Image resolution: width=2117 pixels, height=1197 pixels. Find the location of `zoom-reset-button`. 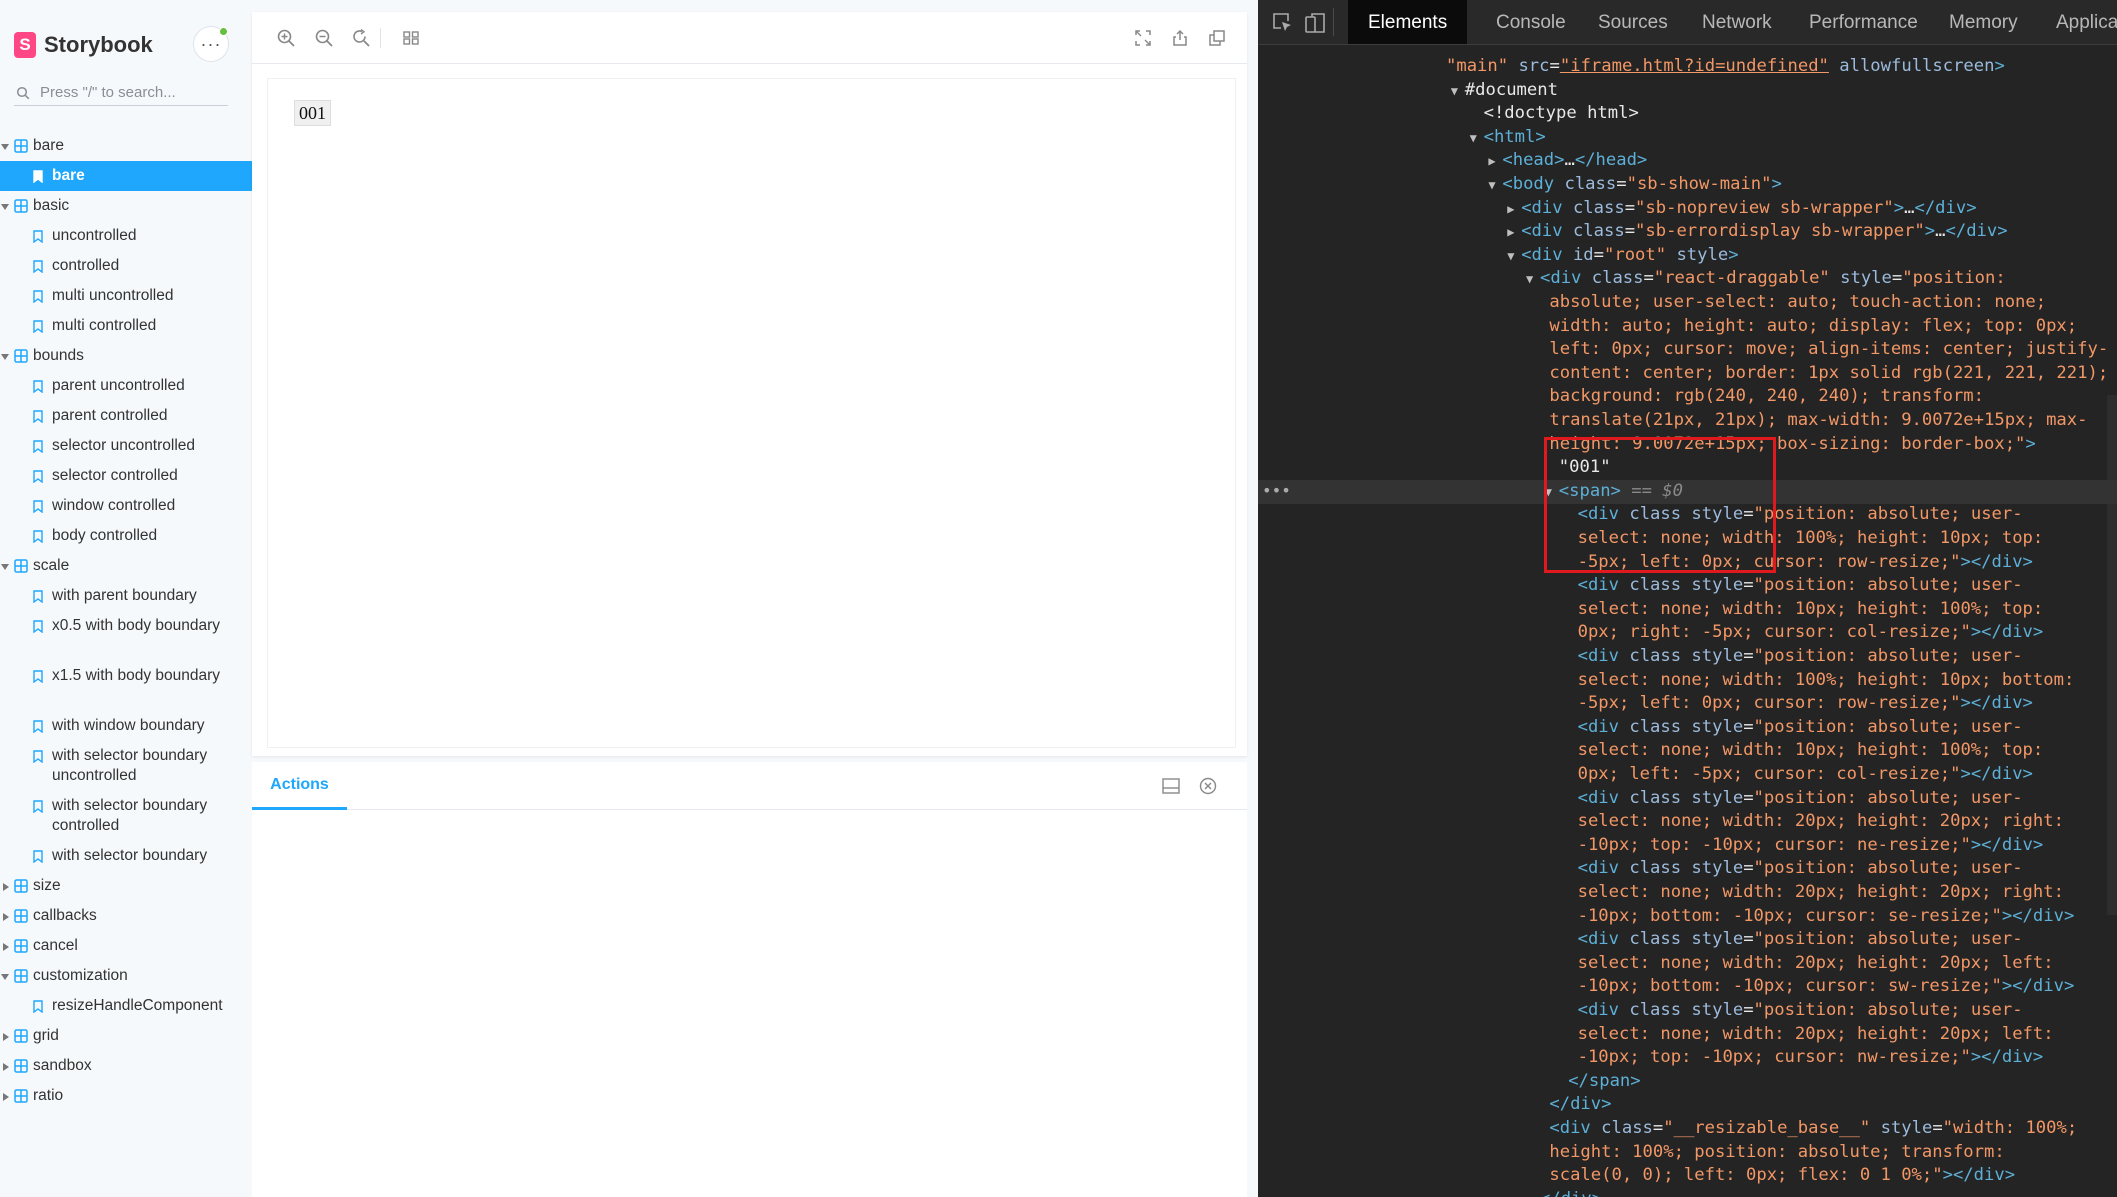

zoom-reset-button is located at coordinates (361, 38).